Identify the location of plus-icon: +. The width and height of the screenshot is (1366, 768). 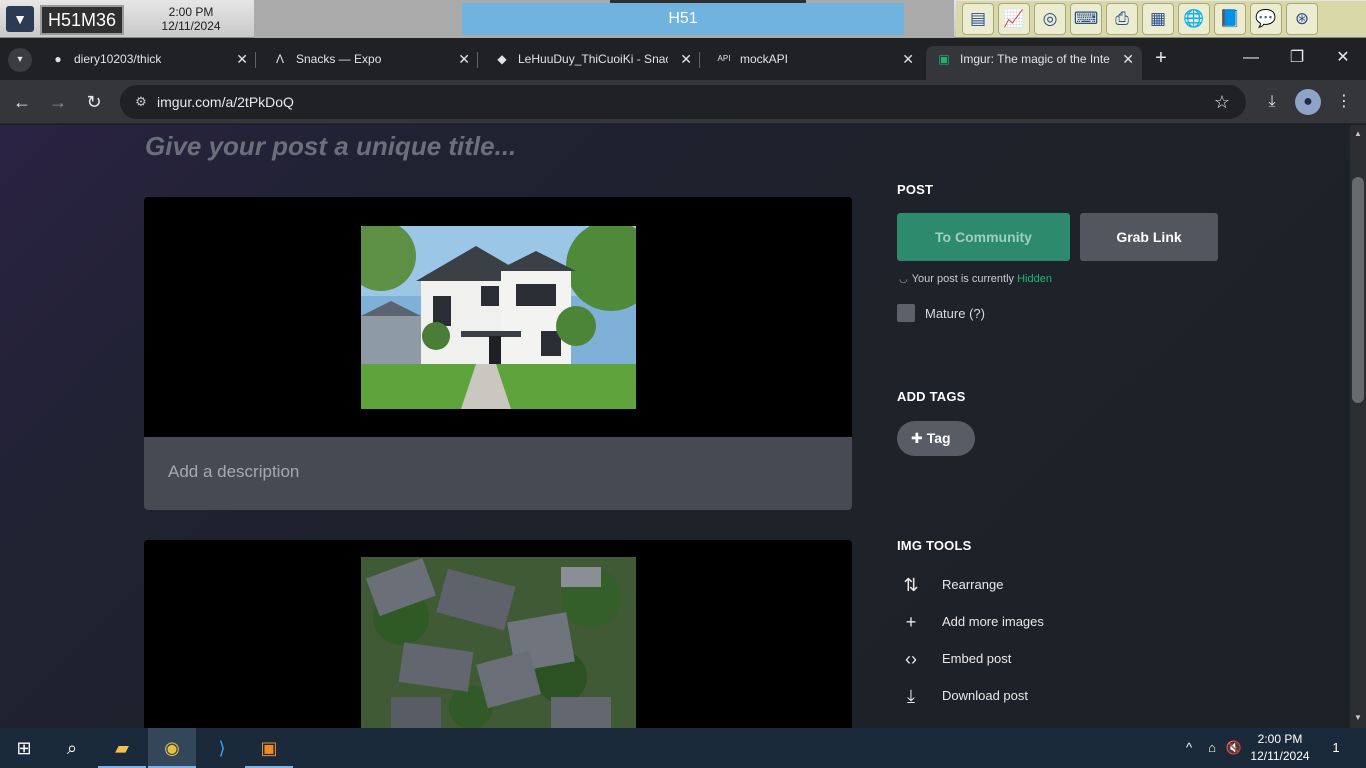
(911, 622).